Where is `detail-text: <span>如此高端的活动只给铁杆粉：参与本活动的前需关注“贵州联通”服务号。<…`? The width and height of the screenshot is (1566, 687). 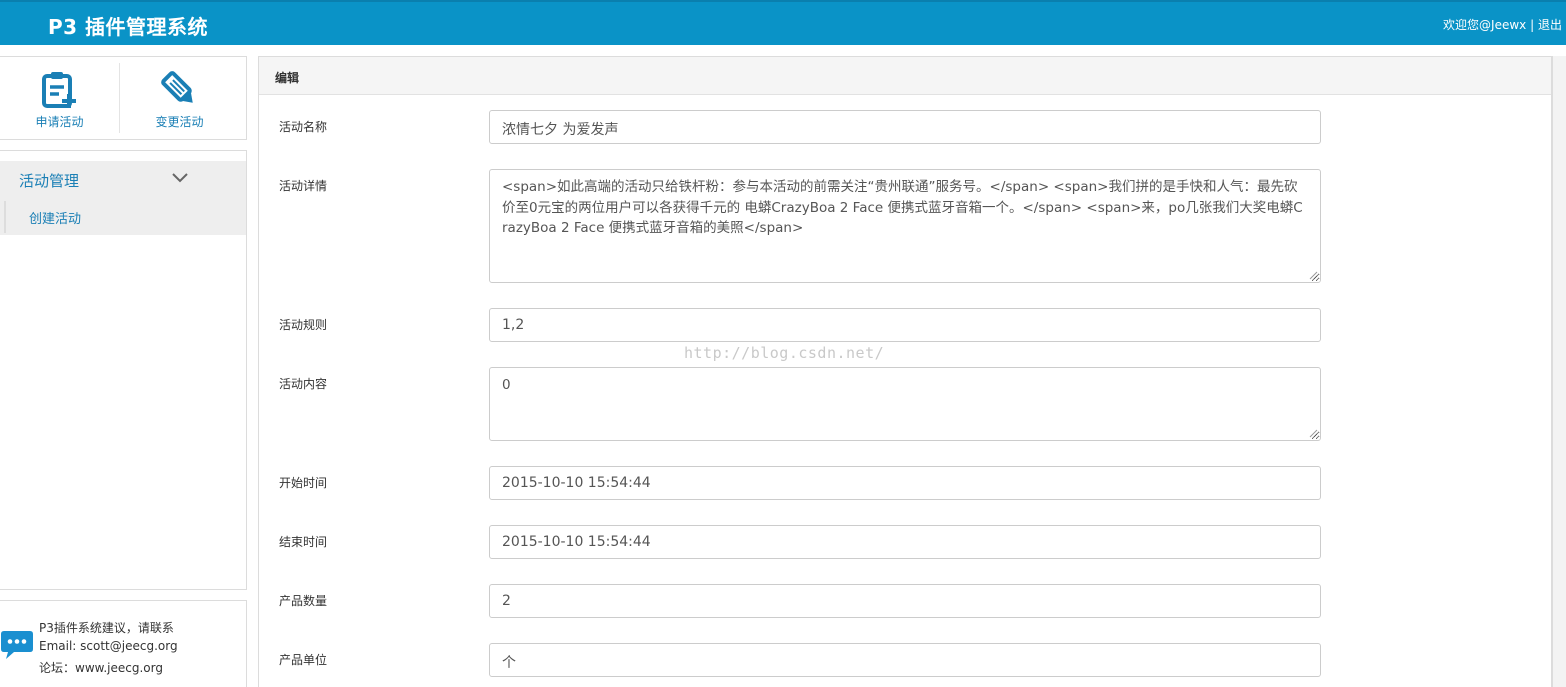 detail-text: <span>如此高端的活动只给铁杆粉：参与本活动的前需关注“贵州联通”服务号。<… is located at coordinates (902, 207).